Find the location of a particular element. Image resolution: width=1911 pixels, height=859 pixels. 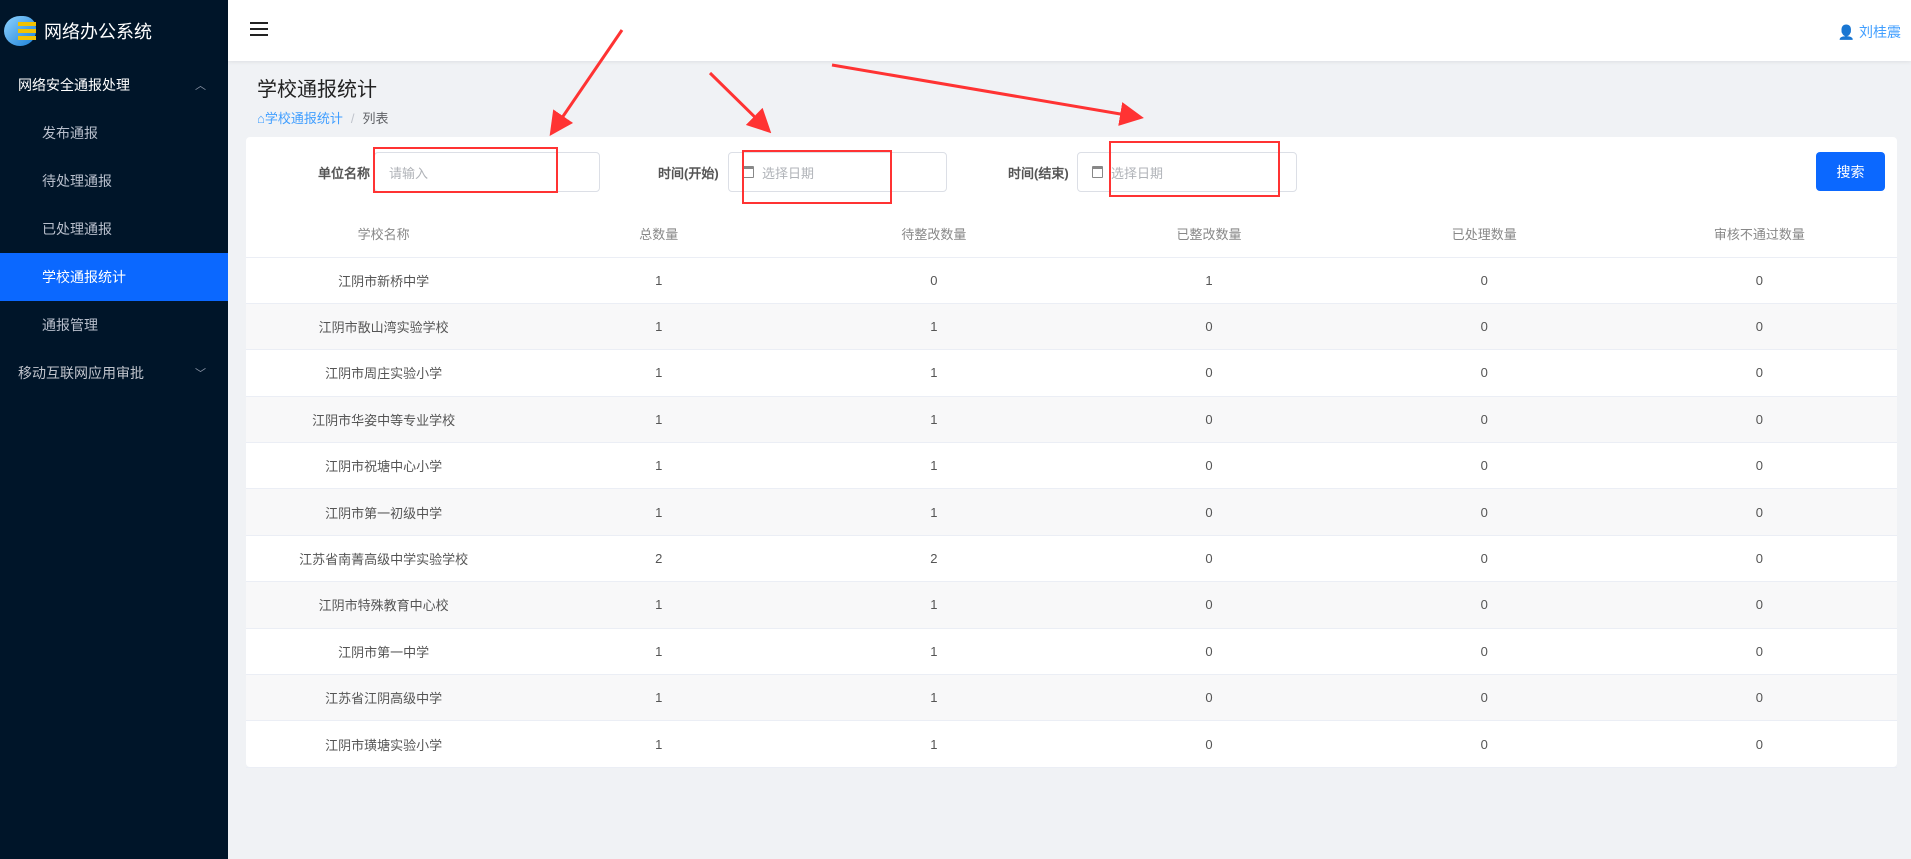

calendar-icon is located at coordinates (1097, 172).